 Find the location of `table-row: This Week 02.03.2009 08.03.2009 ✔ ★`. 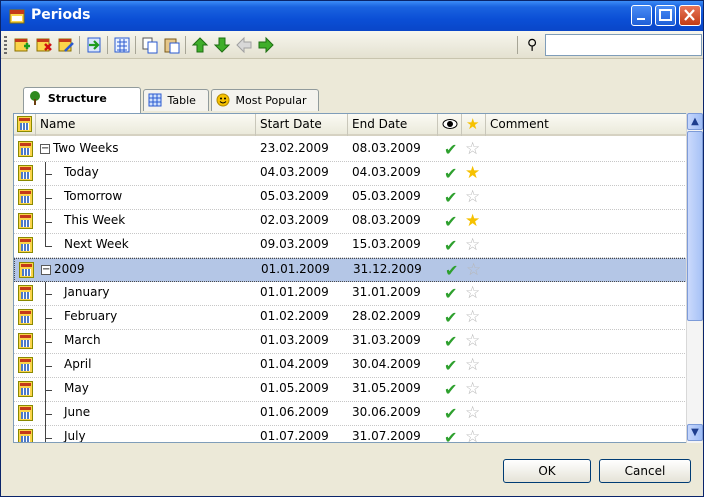

table-row: This Week 02.03.2009 08.03.2009 ✔ ★ is located at coordinates (350, 222).